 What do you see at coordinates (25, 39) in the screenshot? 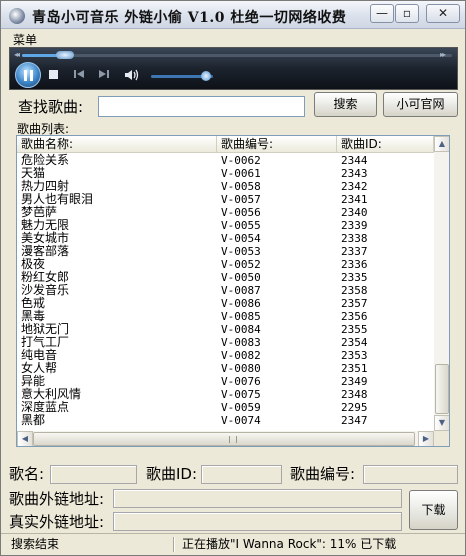
I see `menu-item-menu: 菜单` at bounding box center [25, 39].